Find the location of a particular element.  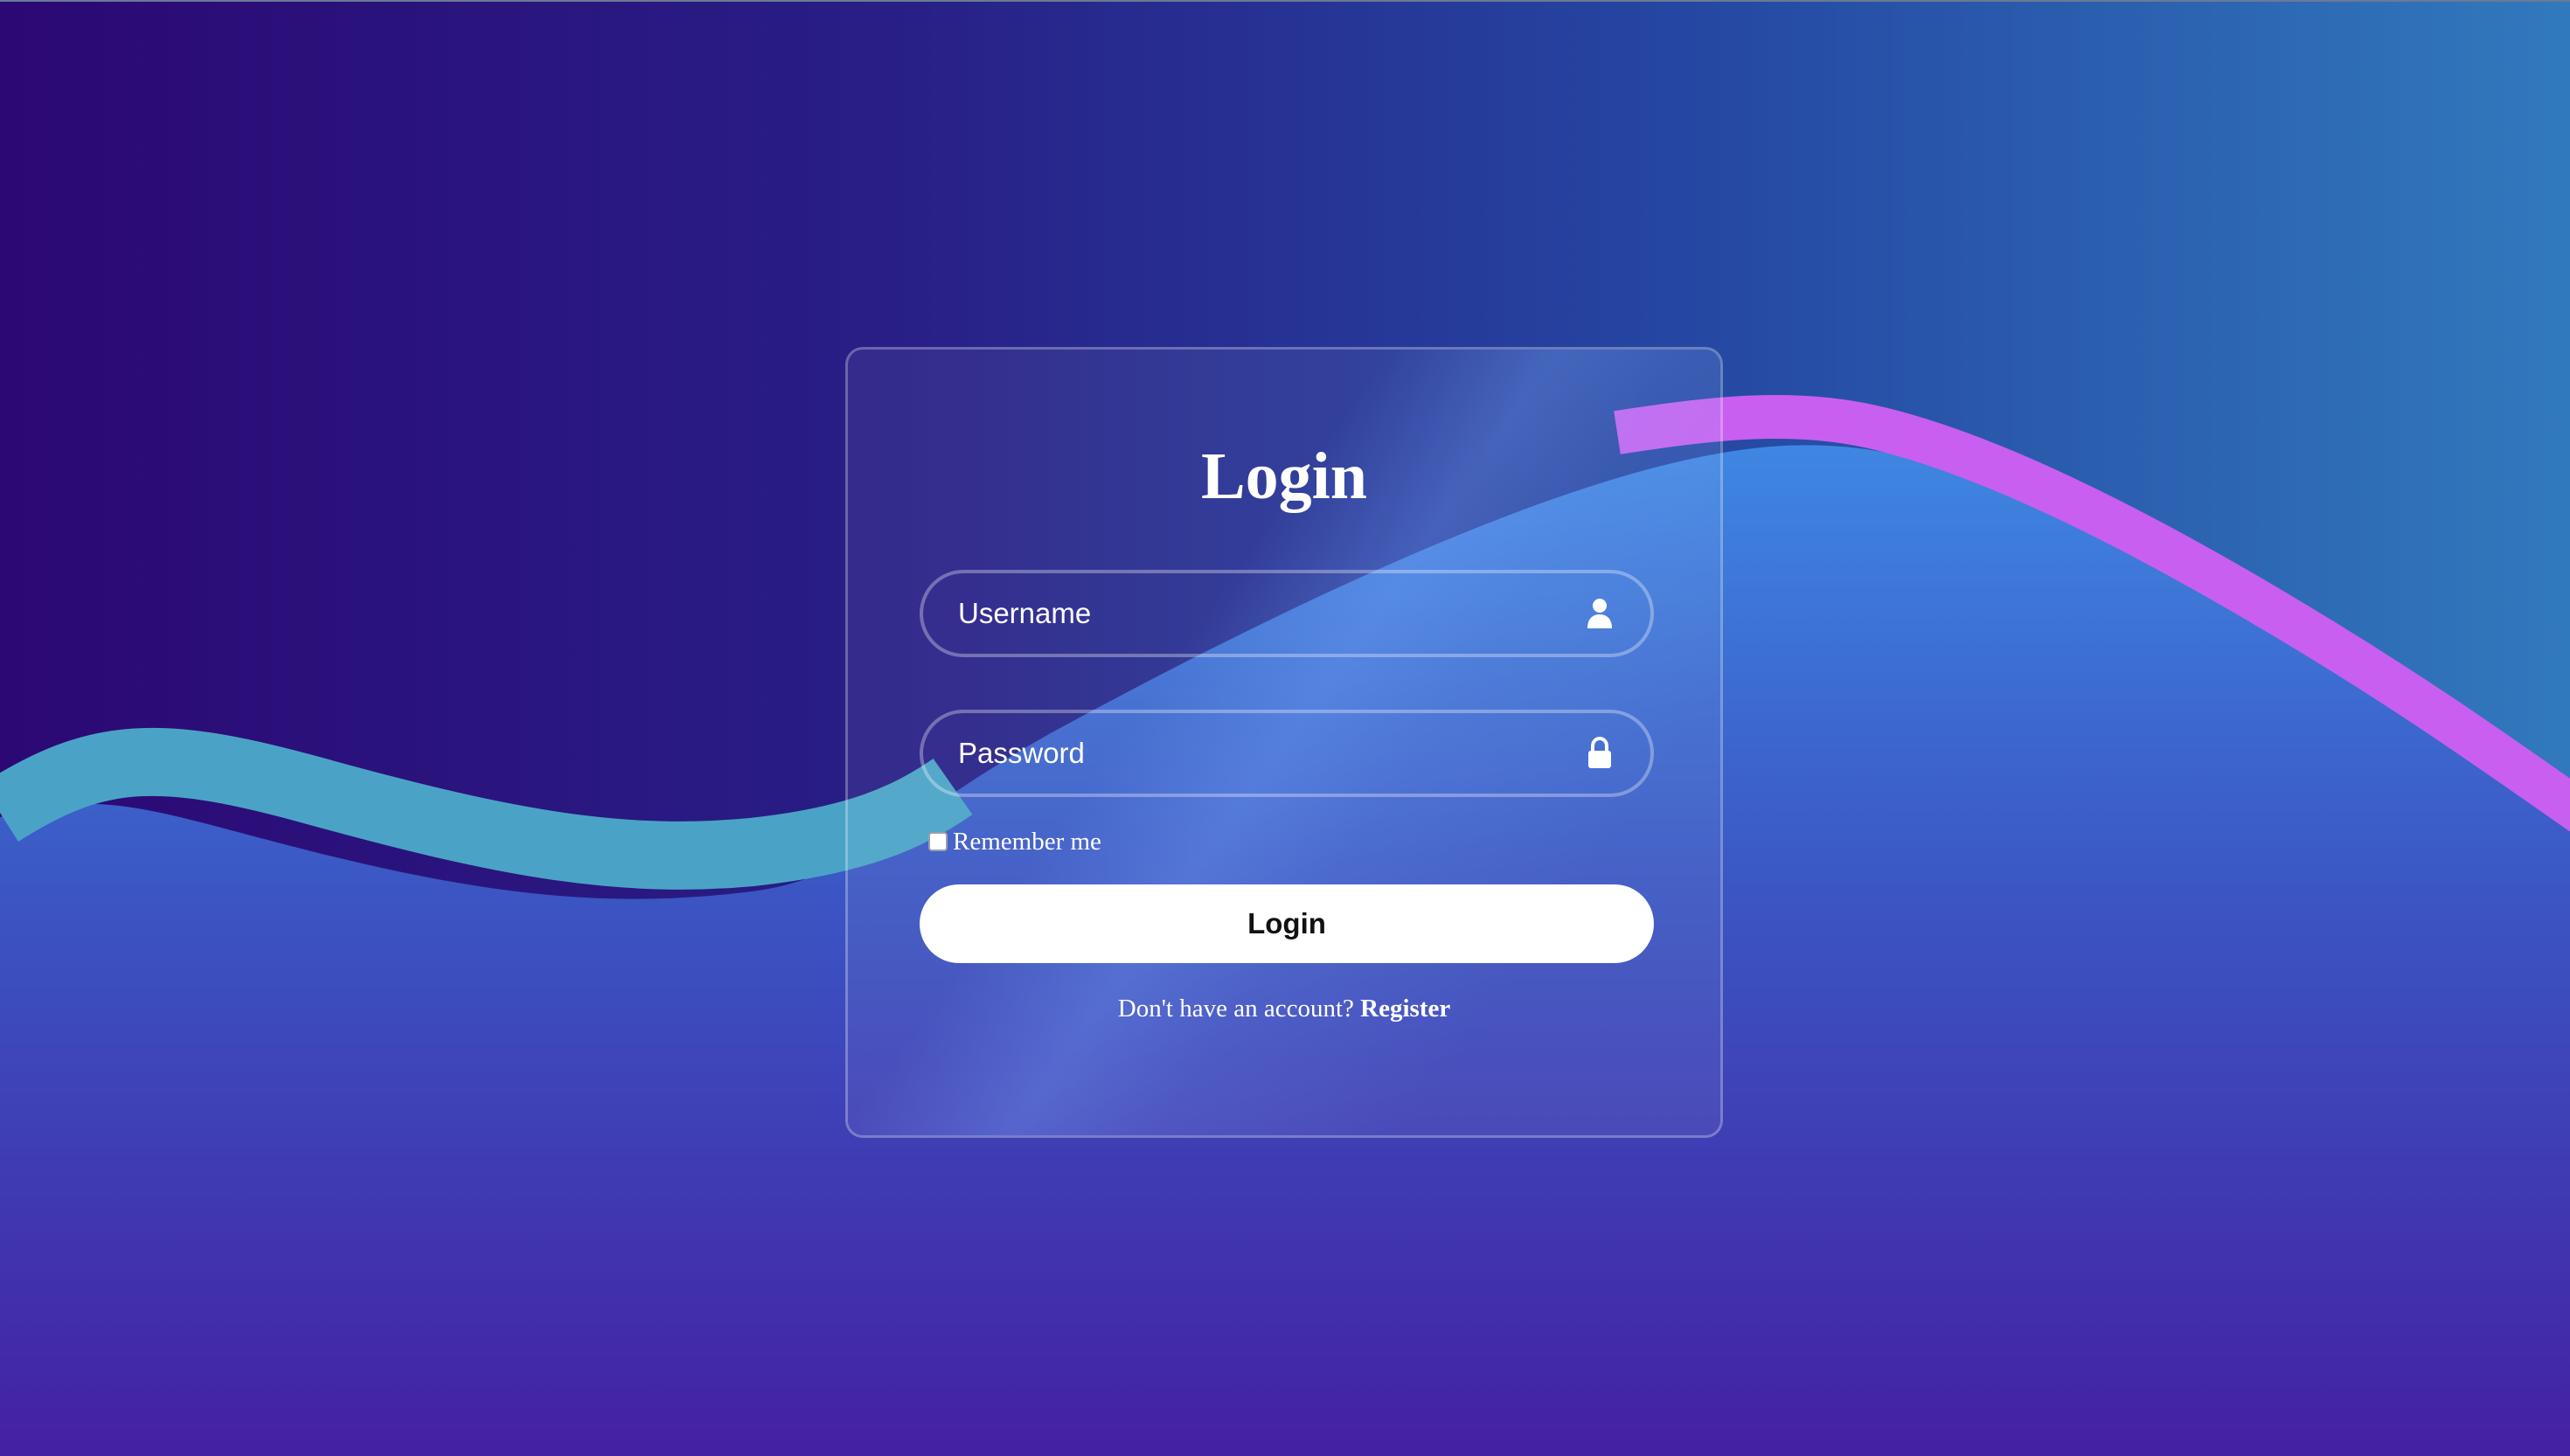

register-prompt: Don't have an account? Register is located at coordinates (1284, 1009).